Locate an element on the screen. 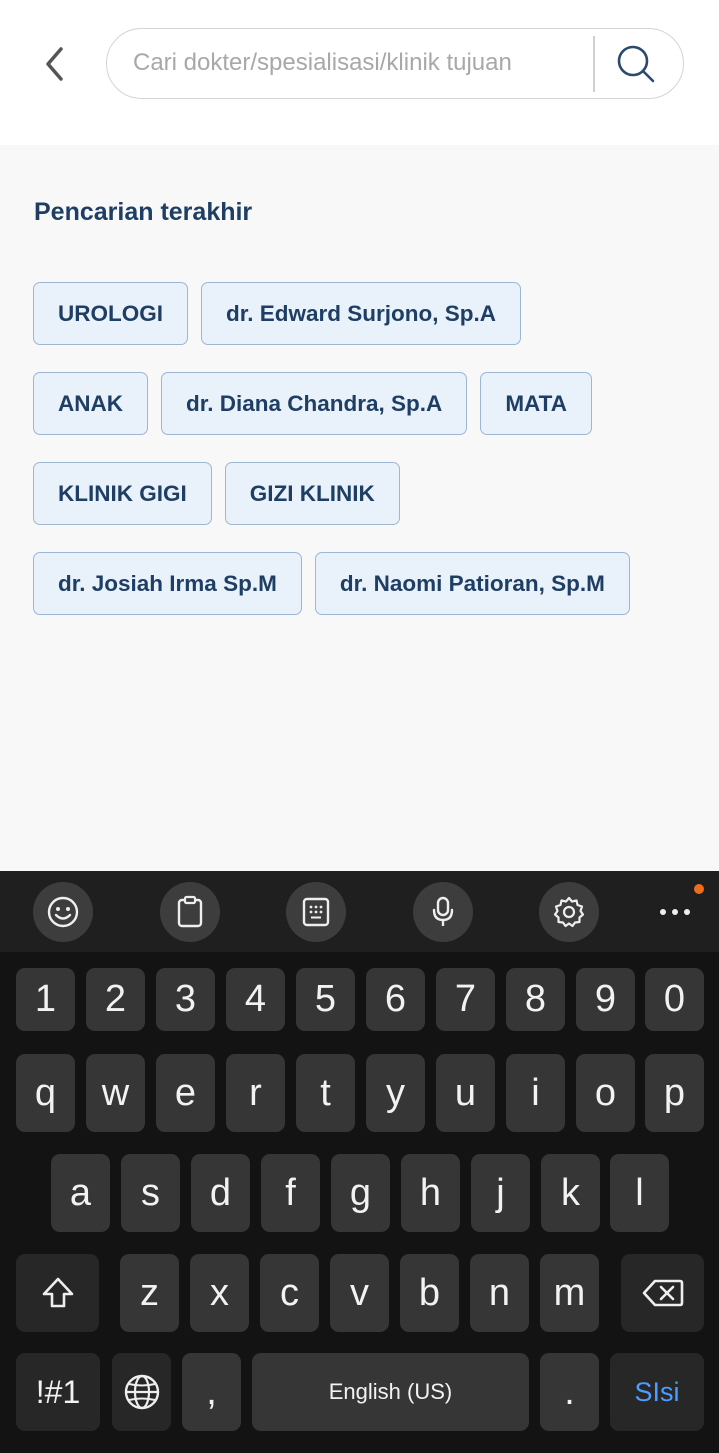 The image size is (719, 1453). key-9: 9 is located at coordinates (605, 999).